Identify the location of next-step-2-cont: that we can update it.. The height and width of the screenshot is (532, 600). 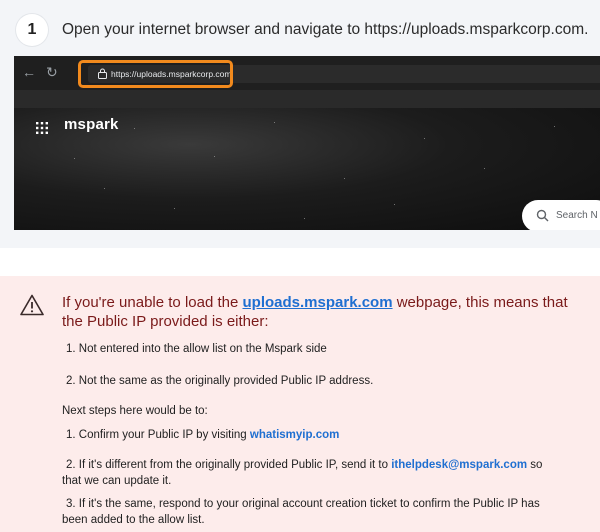
(117, 481).